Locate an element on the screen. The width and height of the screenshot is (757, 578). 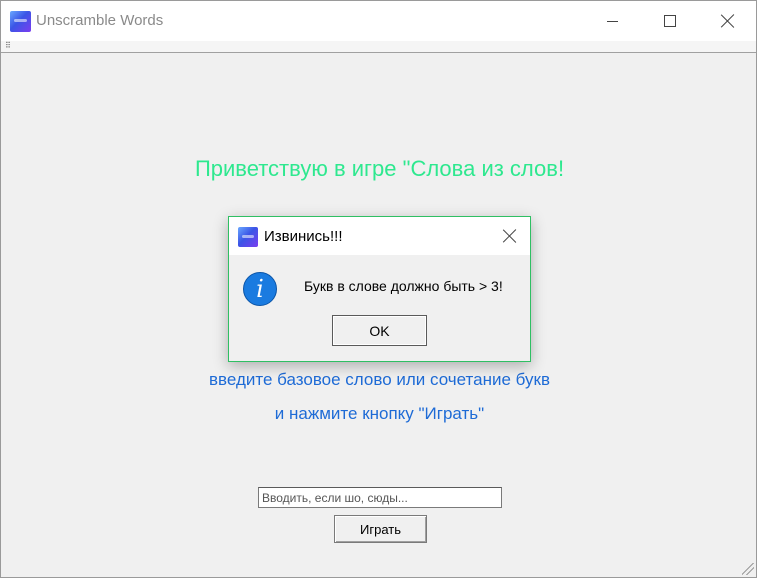
instruction-line-2: и нажмите кнопку "Играть" is located at coordinates (379, 413).